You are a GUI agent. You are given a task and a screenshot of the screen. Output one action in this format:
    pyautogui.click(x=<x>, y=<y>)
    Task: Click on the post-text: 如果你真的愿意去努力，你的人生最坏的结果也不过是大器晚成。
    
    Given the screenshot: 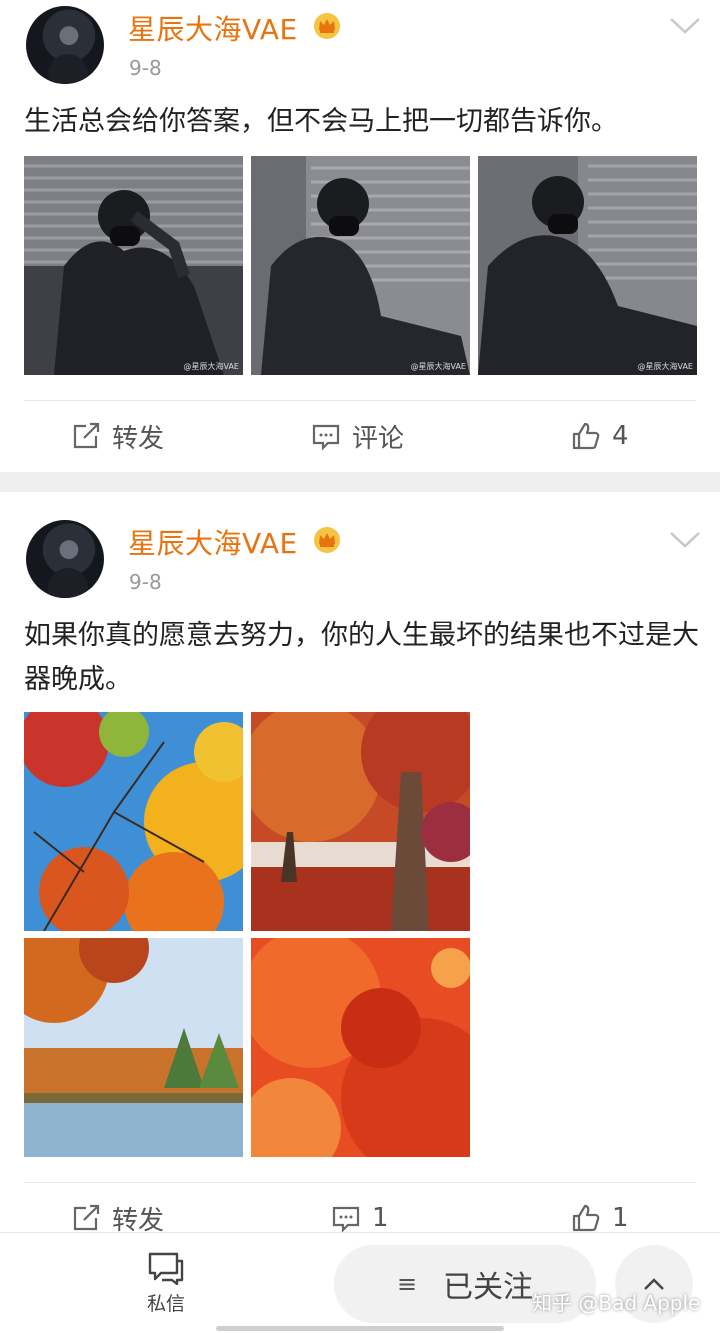 What is the action you would take?
    pyautogui.click(x=361, y=657)
    